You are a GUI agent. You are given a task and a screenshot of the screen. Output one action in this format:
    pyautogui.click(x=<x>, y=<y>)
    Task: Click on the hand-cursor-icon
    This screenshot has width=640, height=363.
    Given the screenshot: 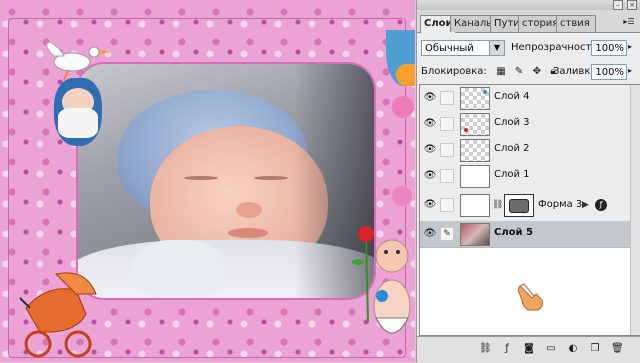 What is the action you would take?
    pyautogui.click(x=530, y=297)
    